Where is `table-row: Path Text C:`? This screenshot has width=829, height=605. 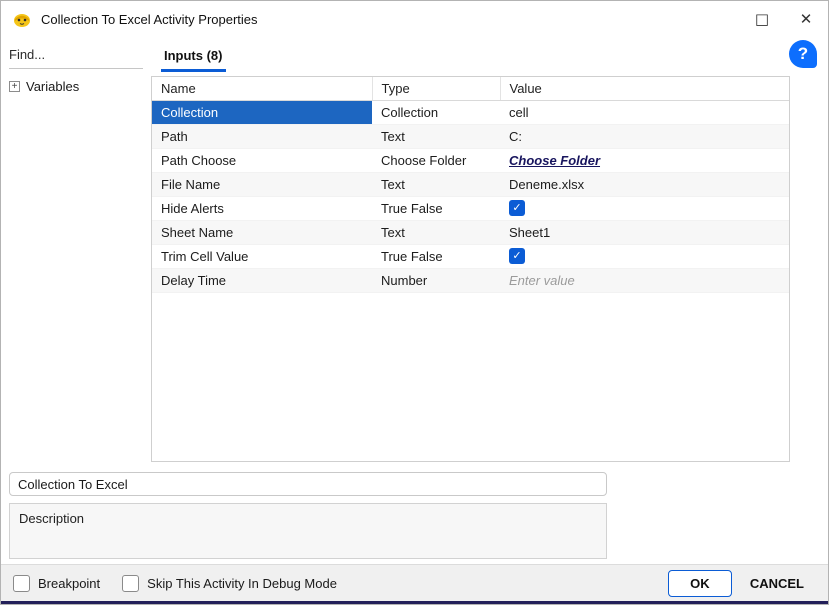
table-row: Path Text C: is located at coordinates (470, 136).